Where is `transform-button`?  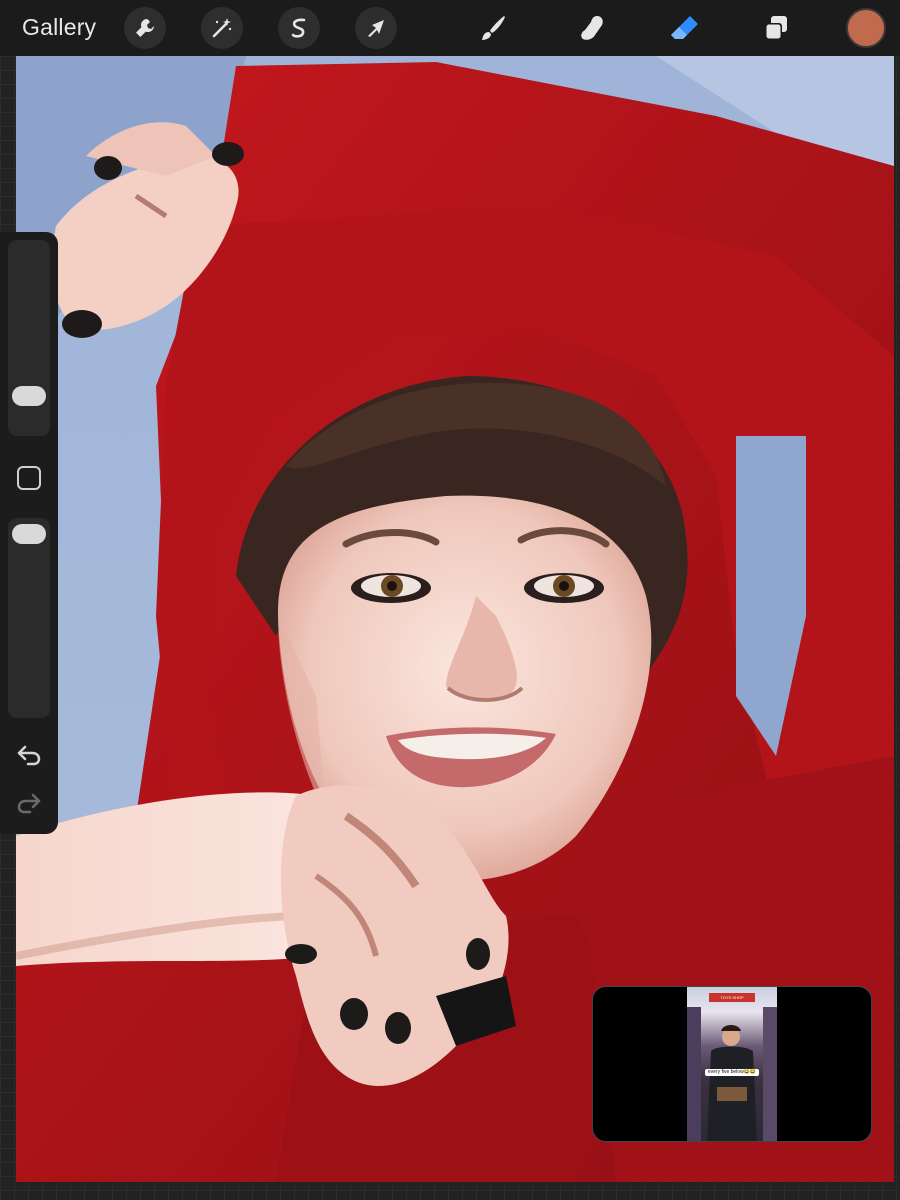 transform-button is located at coordinates (376, 28).